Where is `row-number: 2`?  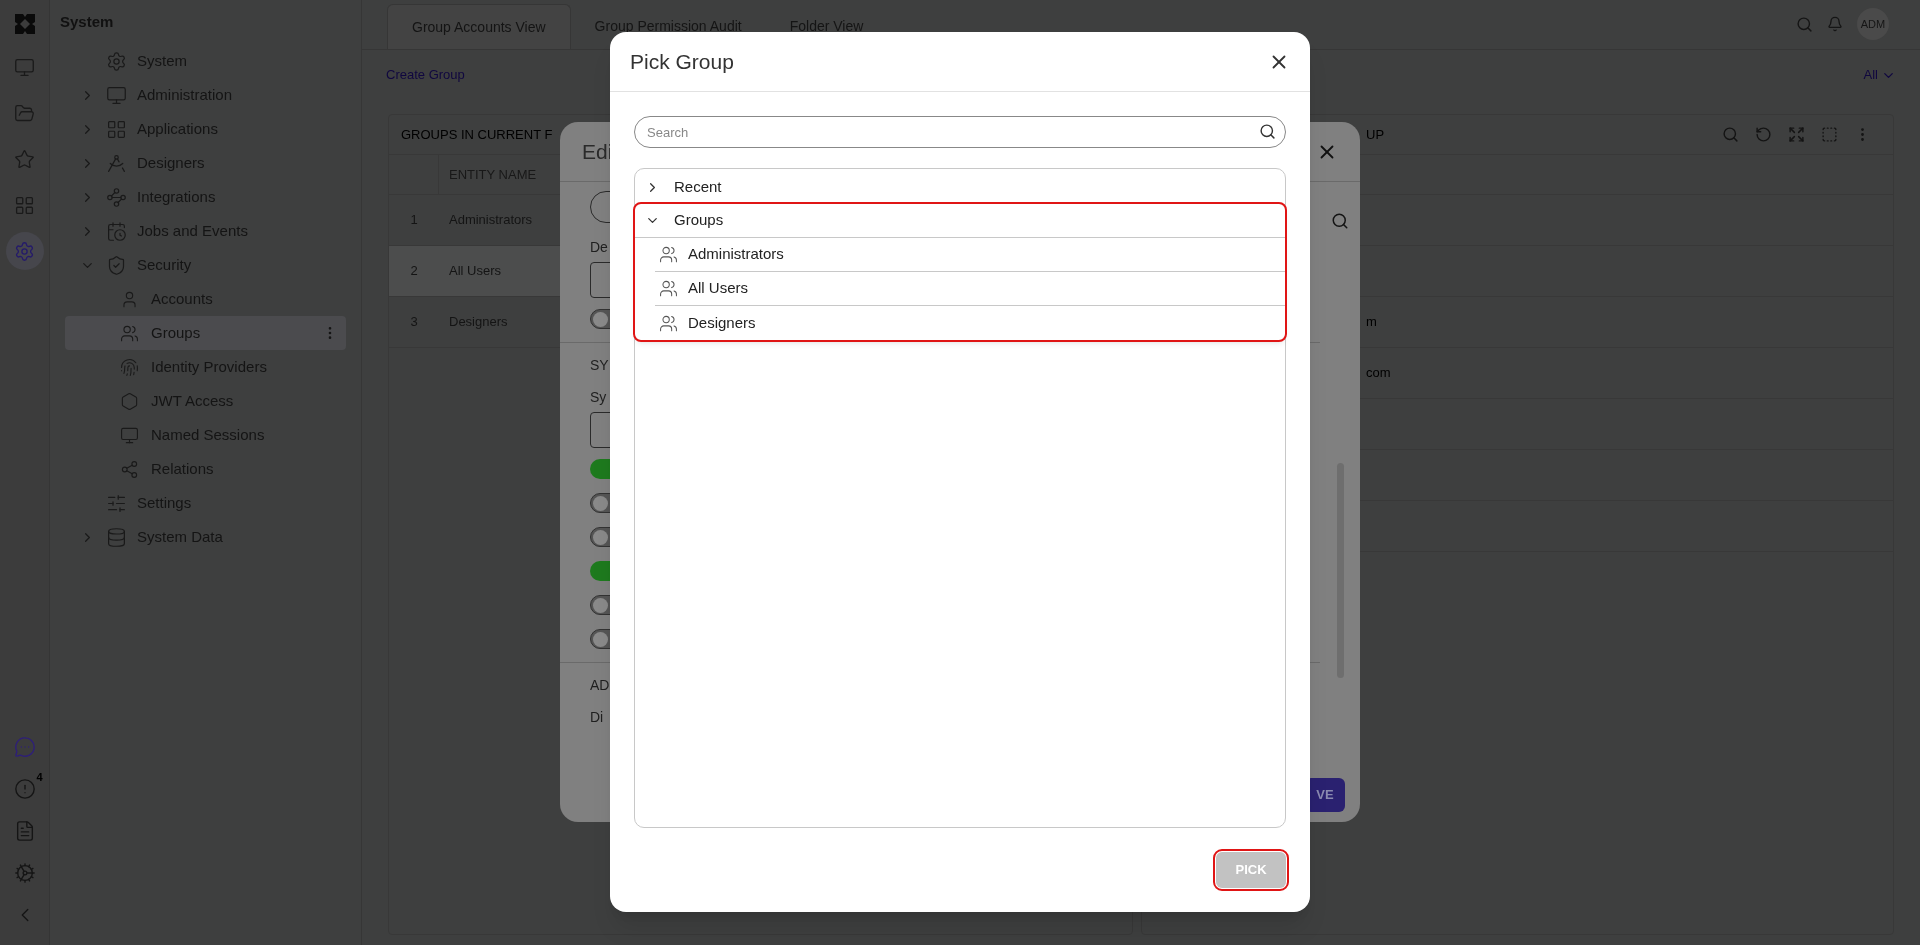
row-number: 2 is located at coordinates (414, 271).